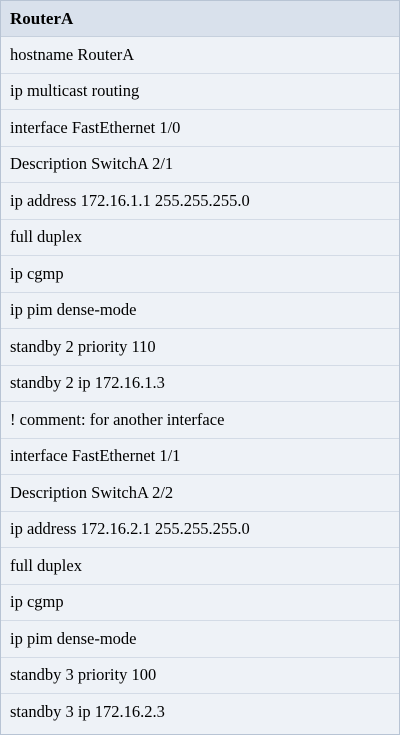 The height and width of the screenshot is (735, 400). I want to click on config-line: standby 3 ip 172.16.2.3, so click(87, 712).